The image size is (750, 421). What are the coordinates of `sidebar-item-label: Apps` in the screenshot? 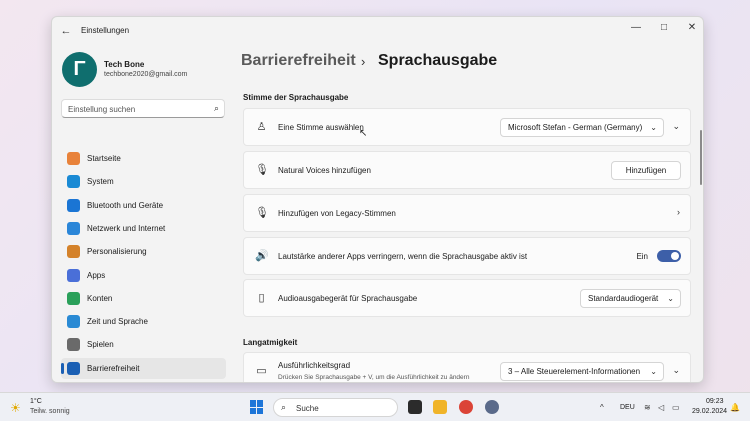 It's located at (96, 275).